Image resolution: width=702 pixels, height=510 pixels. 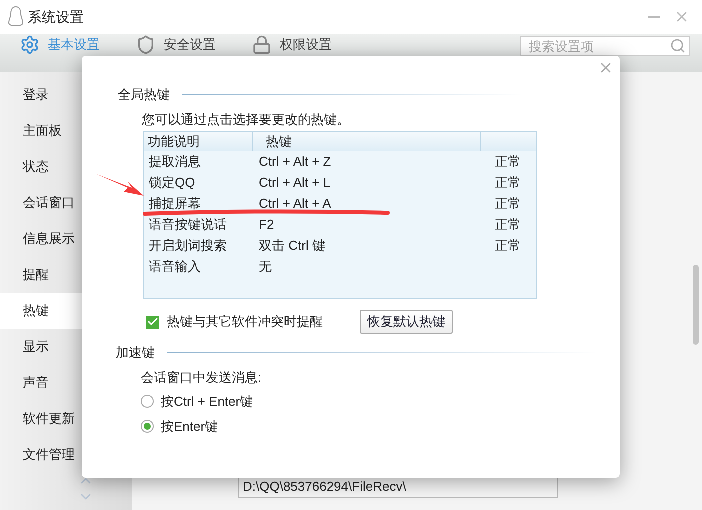 I want to click on annotation-arrow-drawing, so click(x=120, y=185).